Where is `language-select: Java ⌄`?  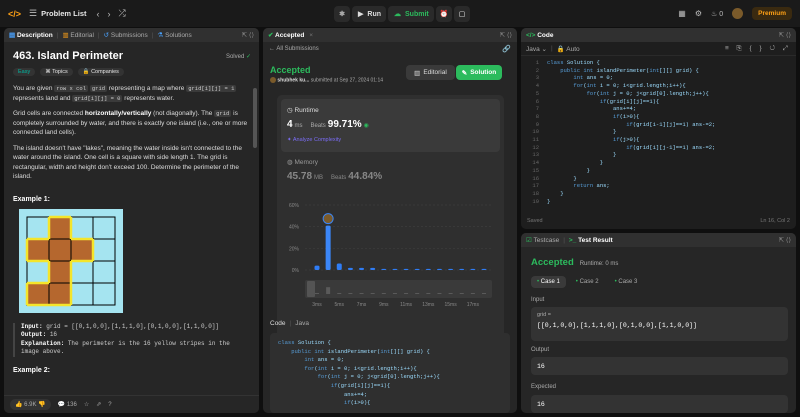 language-select: Java ⌄ is located at coordinates (536, 49).